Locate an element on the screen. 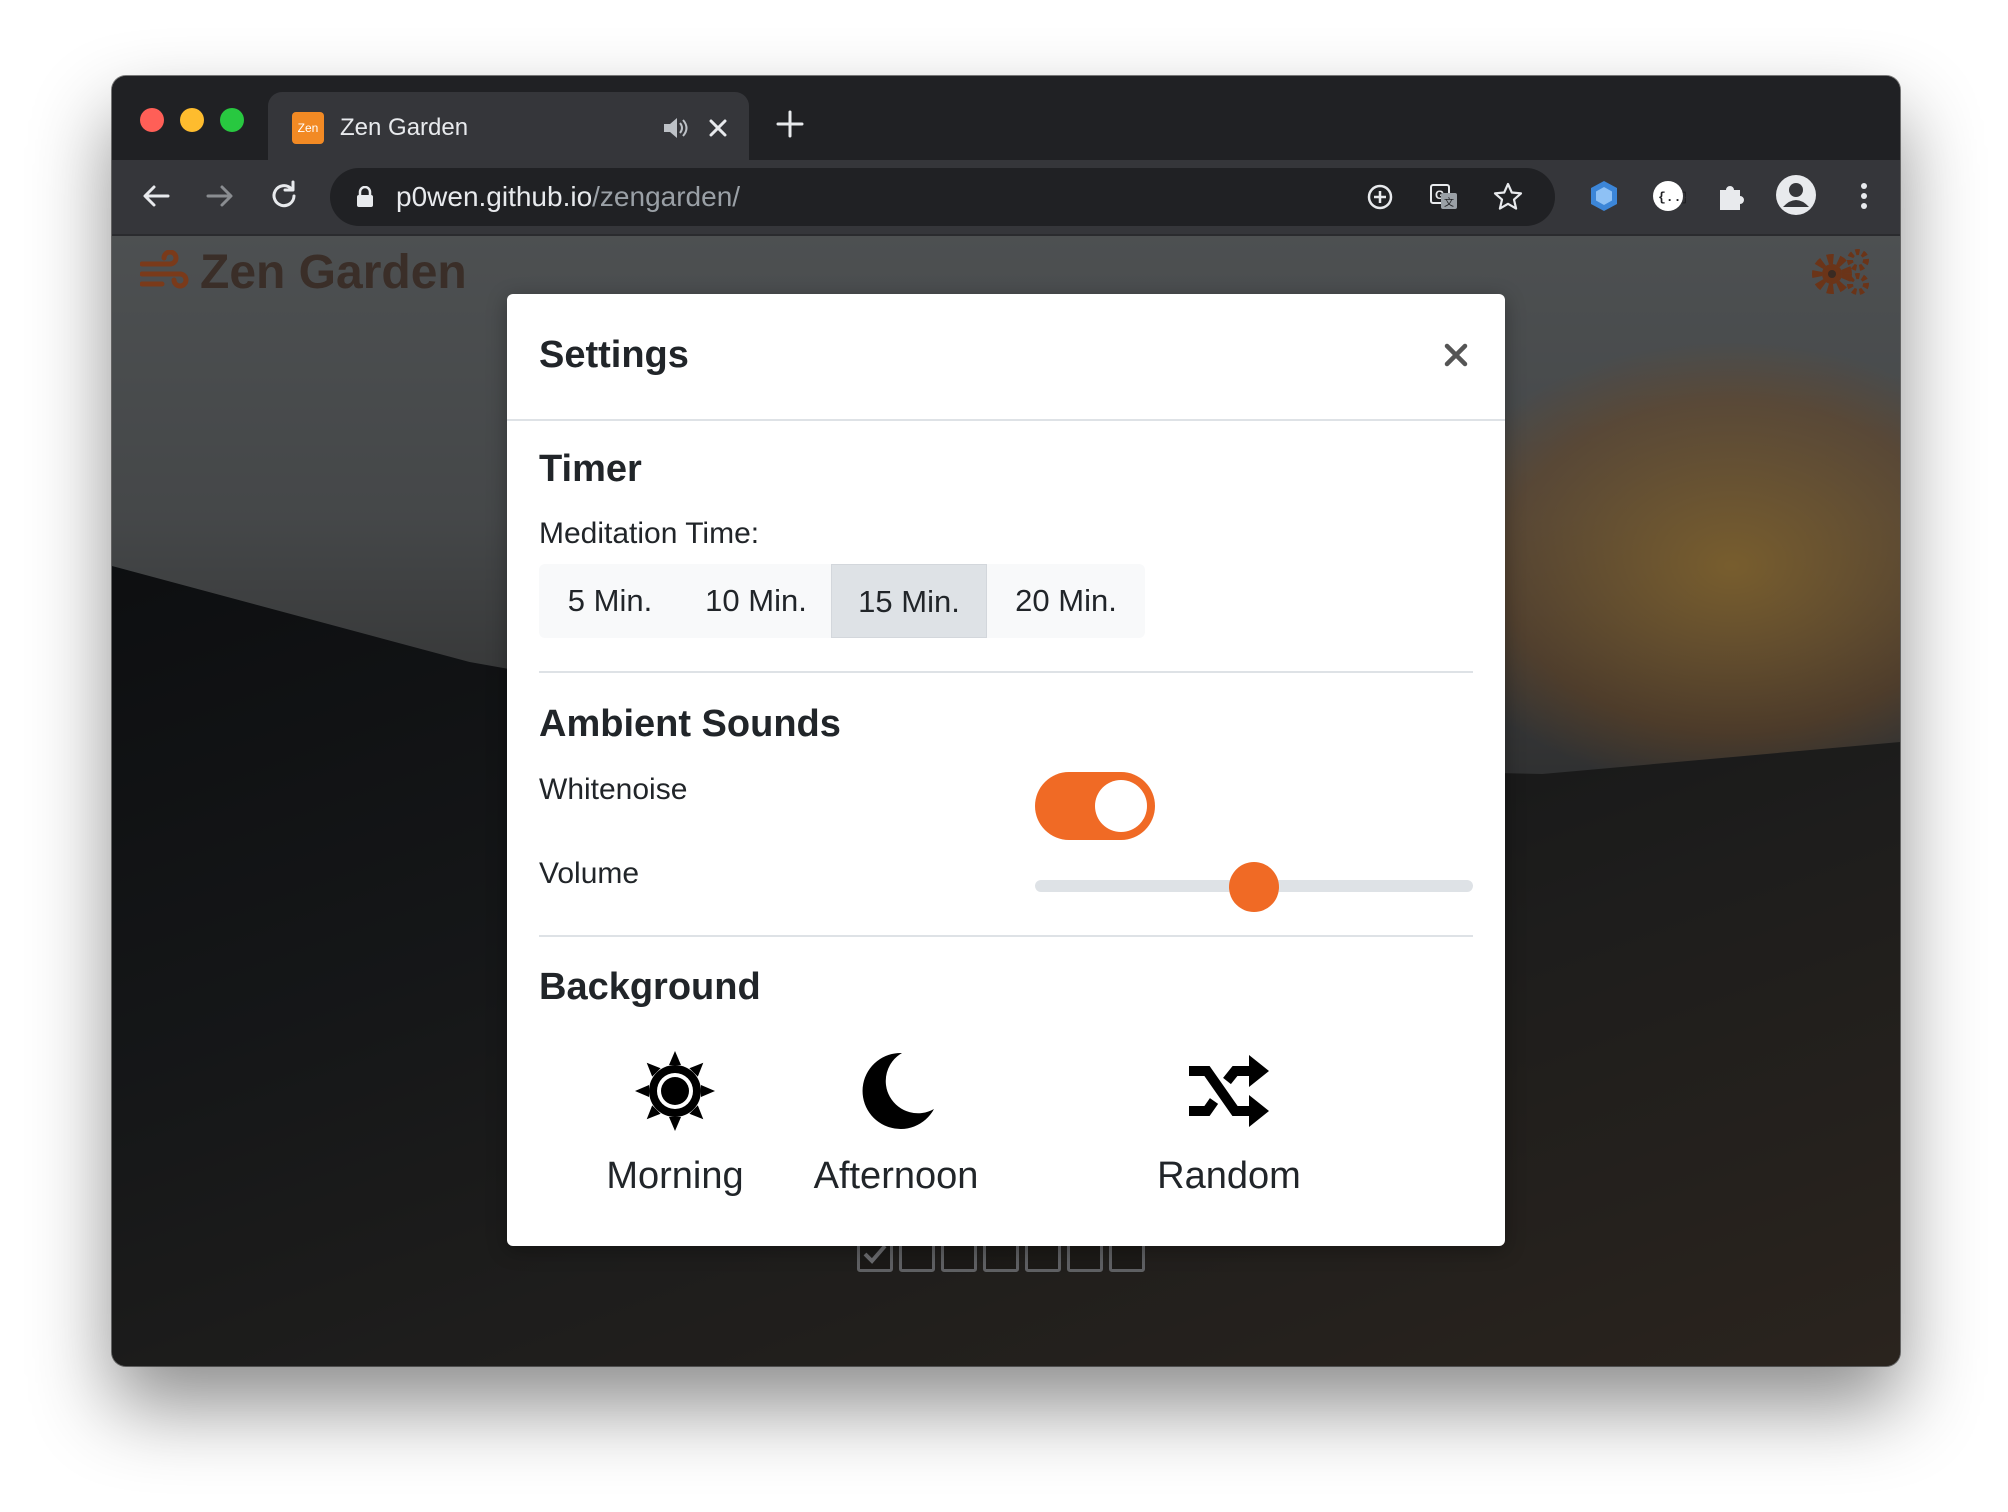 The height and width of the screenshot is (1512, 2008). minimize-window-button is located at coordinates (192, 120).